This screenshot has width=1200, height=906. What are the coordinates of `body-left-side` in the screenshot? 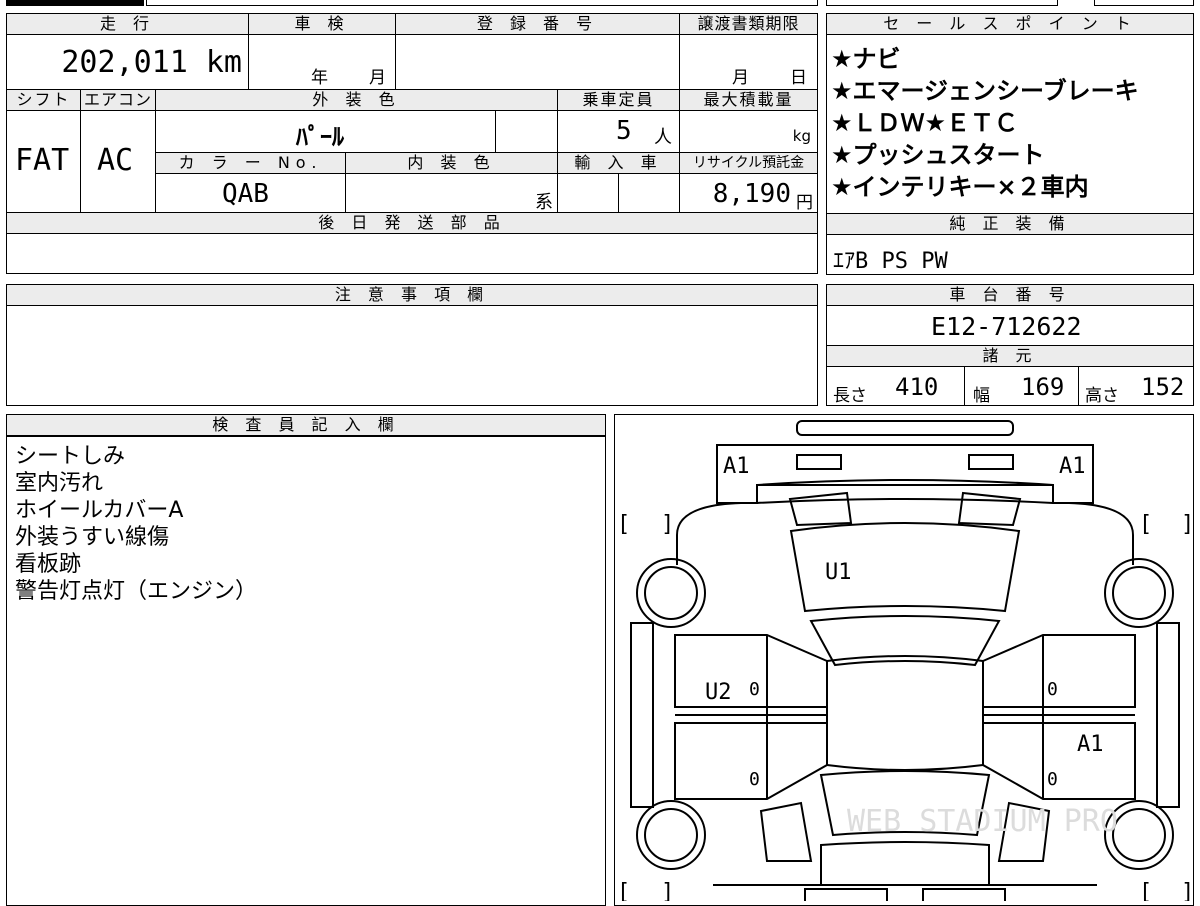 It's located at (709, 533).